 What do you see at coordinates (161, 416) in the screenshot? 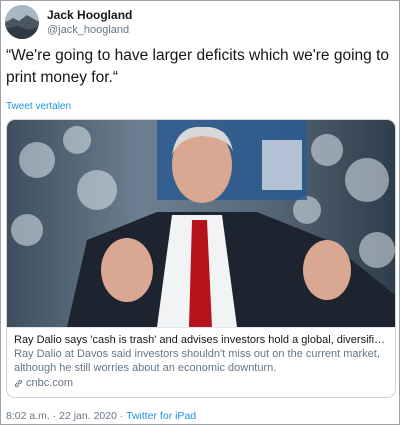
I see `tweet-source: Twitter for iPad` at bounding box center [161, 416].